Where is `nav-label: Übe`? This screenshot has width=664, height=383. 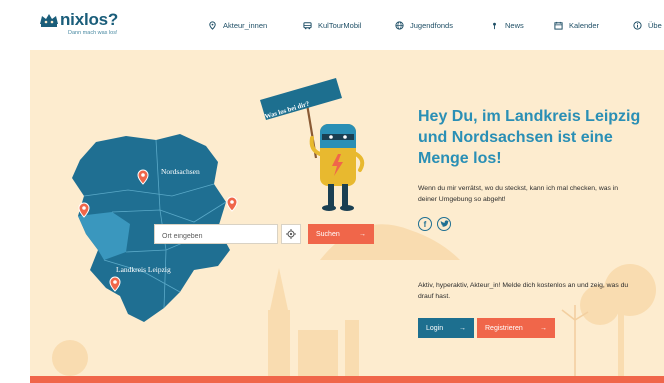
nav-label: Übe is located at coordinates (655, 25).